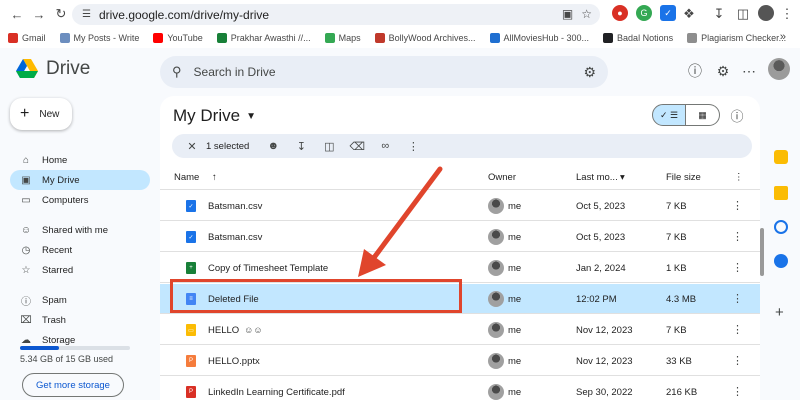  Describe the element at coordinates (460, 330) in the screenshot. I see `file-row: ▭ HELLO ☺☺ me Nov 12, 2023 7 KB ⋮` at that location.